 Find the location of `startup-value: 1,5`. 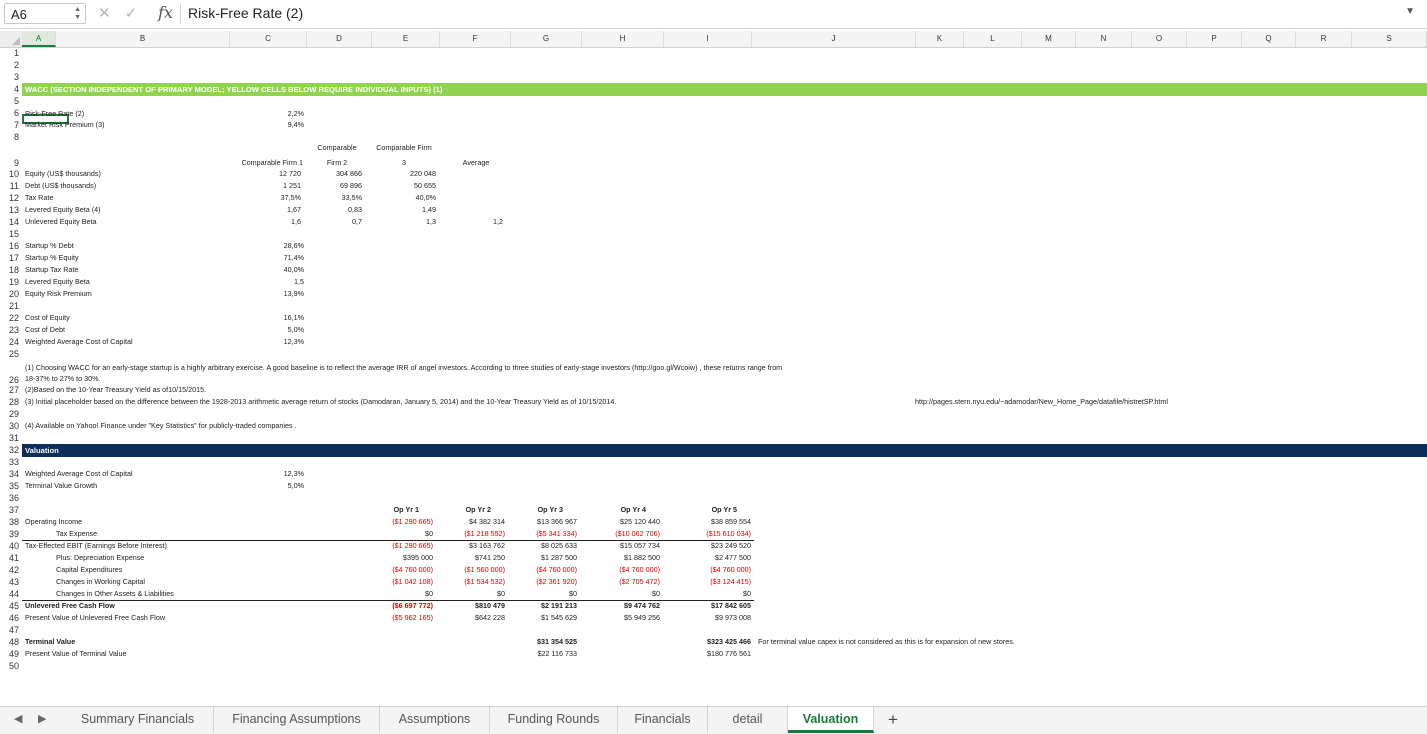

startup-value: 1,5 is located at coordinates (244, 281).